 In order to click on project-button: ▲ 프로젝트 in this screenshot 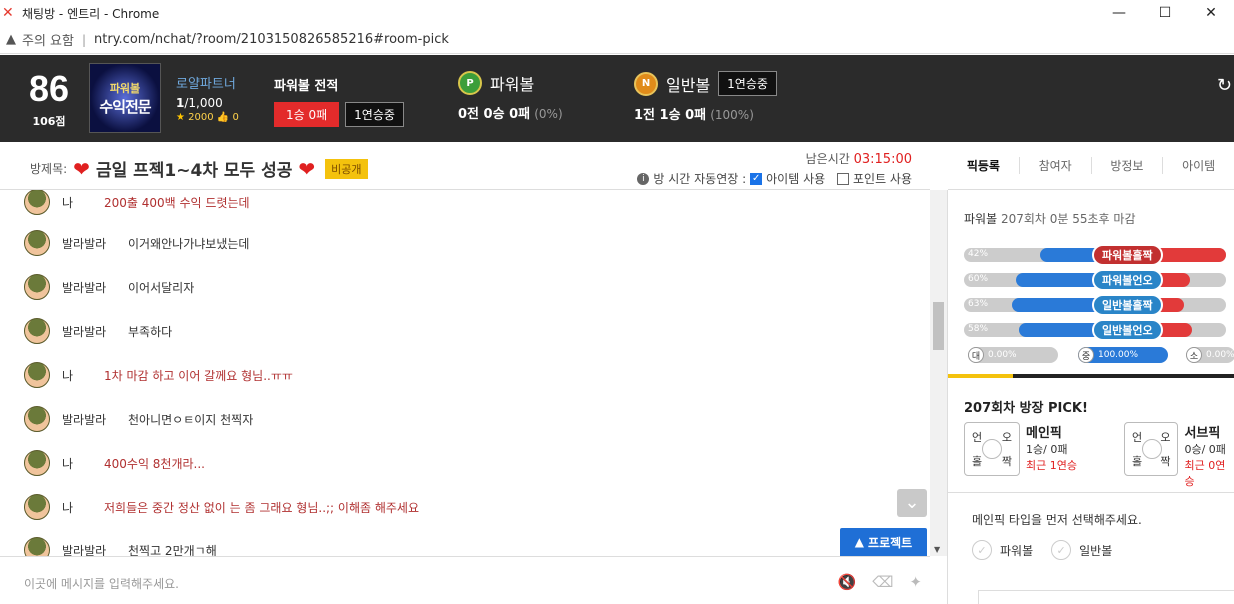, I will do `click(883, 542)`.